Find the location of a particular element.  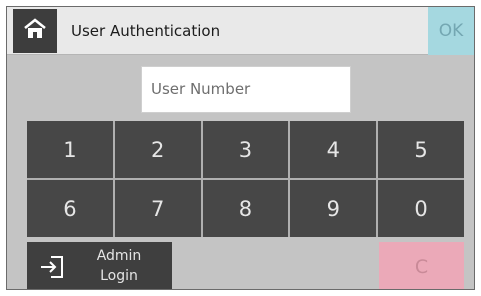

key-5: 5 is located at coordinates (421, 149).